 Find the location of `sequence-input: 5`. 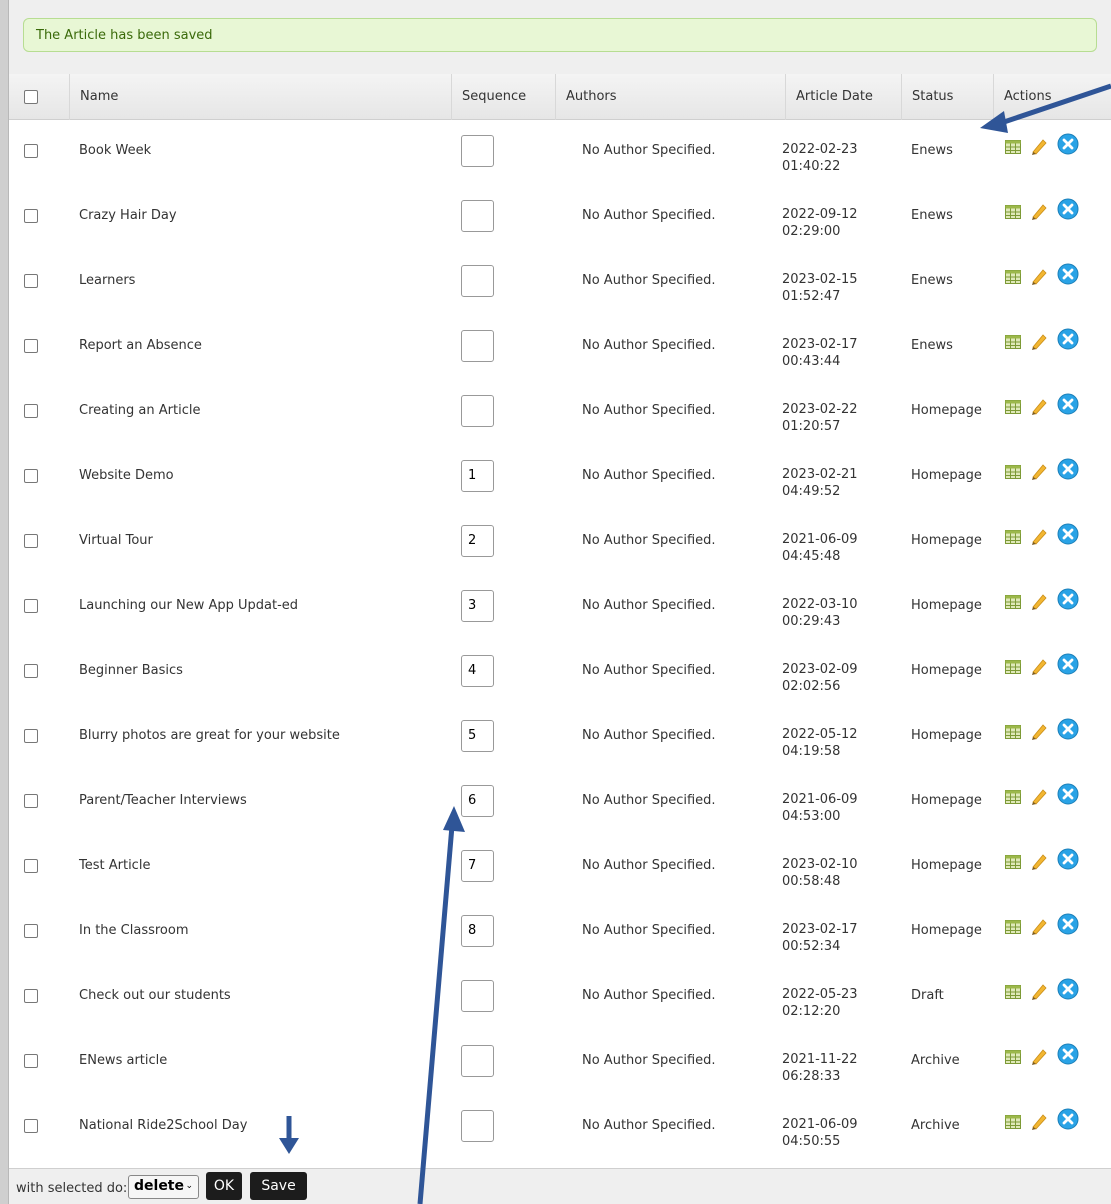

sequence-input: 5 is located at coordinates (477, 736).